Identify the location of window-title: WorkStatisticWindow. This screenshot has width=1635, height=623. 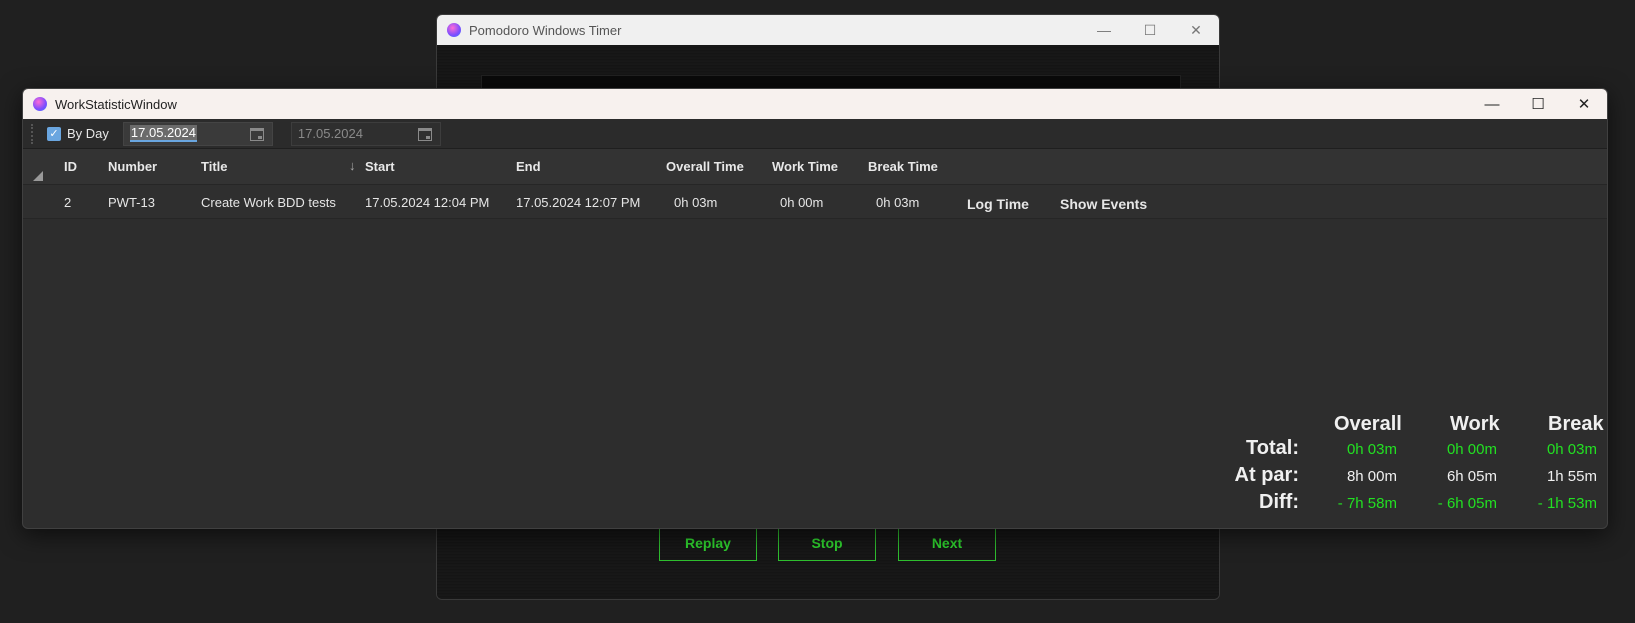
(116, 104).